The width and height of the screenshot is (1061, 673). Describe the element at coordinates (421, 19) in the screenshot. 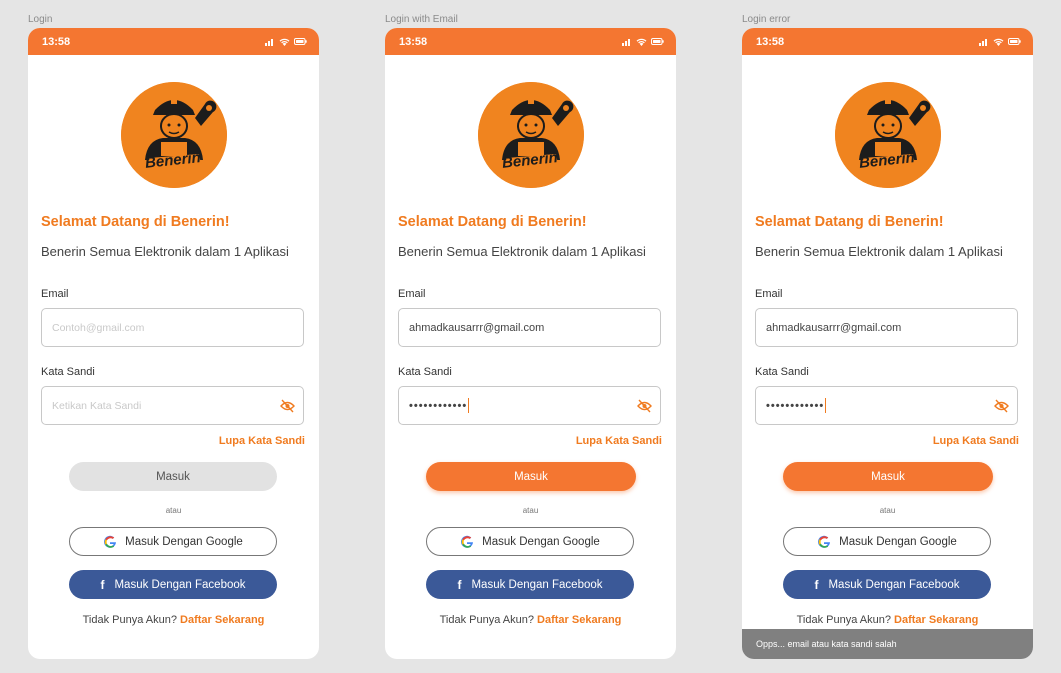

I see `frame-label: Login with Email` at that location.